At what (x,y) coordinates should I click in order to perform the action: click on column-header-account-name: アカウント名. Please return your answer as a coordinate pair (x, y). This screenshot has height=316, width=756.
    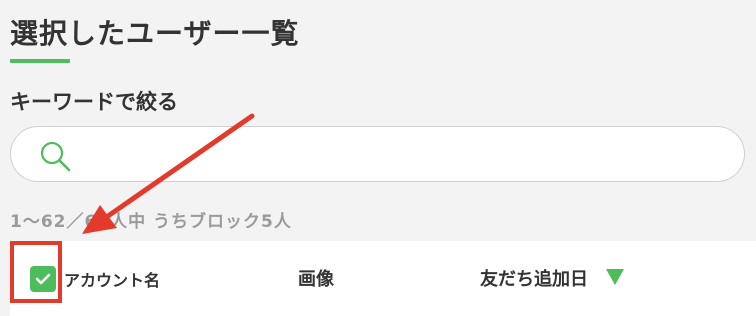
    Looking at the image, I should click on (112, 279).